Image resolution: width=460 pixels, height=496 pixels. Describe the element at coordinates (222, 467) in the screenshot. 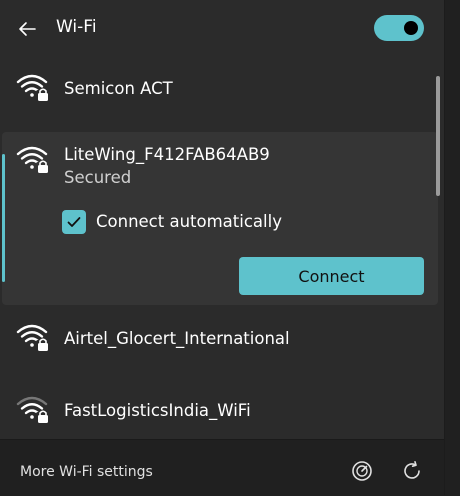

I see `footer: More Wi-Fi settings` at that location.